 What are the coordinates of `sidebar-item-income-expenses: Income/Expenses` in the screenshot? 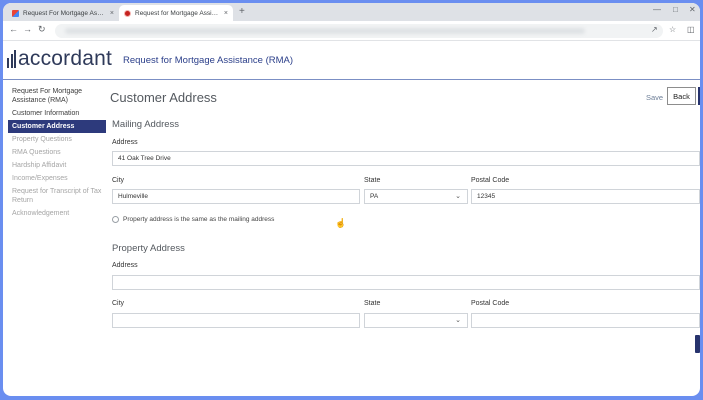 It's located at (40, 178).